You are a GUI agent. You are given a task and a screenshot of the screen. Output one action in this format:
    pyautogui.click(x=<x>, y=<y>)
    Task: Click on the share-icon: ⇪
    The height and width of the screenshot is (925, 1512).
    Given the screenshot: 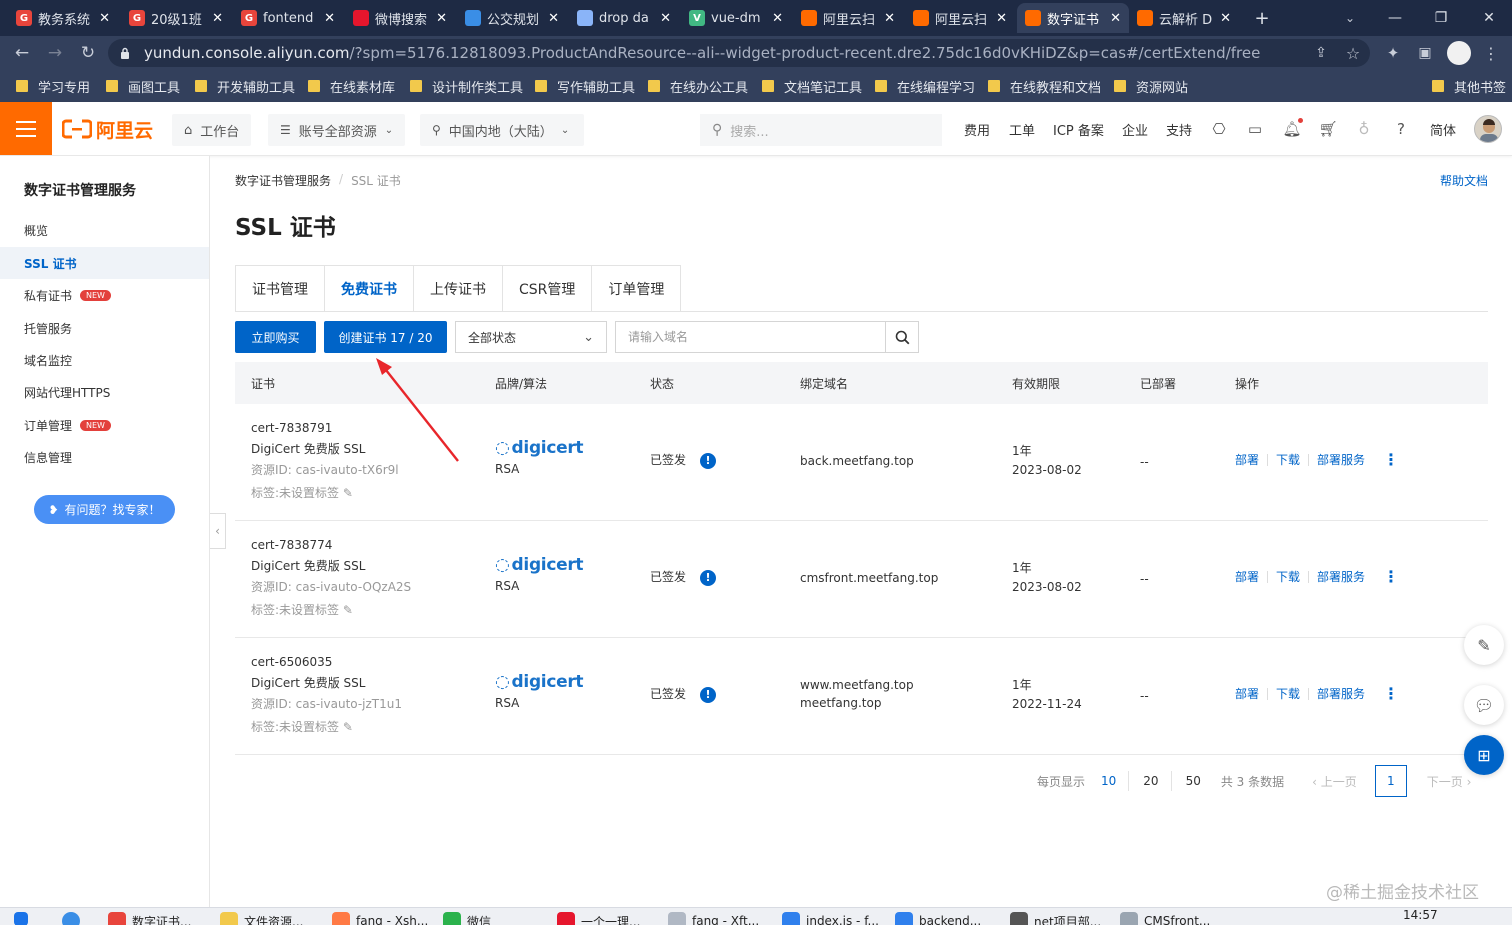 What is the action you would take?
    pyautogui.click(x=1321, y=53)
    